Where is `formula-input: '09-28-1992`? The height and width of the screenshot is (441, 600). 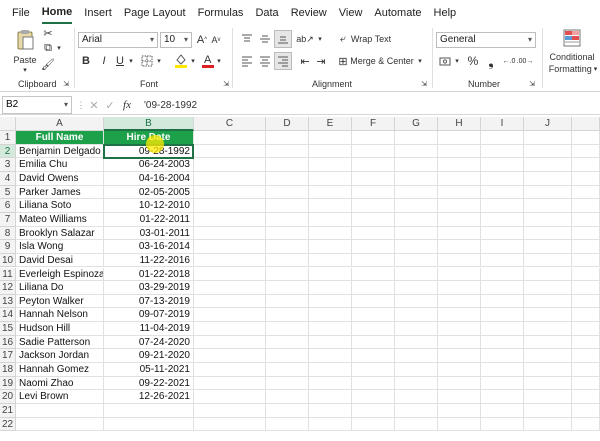
formula-input: '09-28-1992 is located at coordinates (194, 105).